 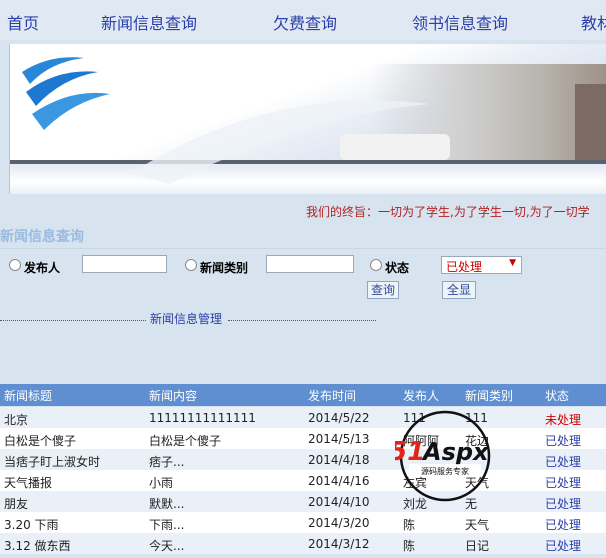 What do you see at coordinates (563, 419) in the screenshot?
I see `cell-status: 未处理` at bounding box center [563, 419].